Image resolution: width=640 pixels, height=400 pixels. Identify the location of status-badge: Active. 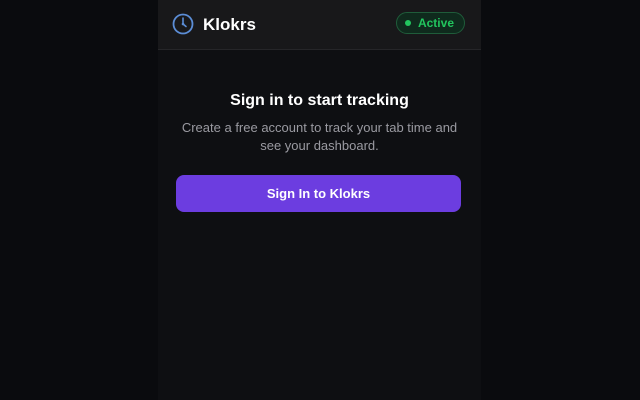
(430, 23).